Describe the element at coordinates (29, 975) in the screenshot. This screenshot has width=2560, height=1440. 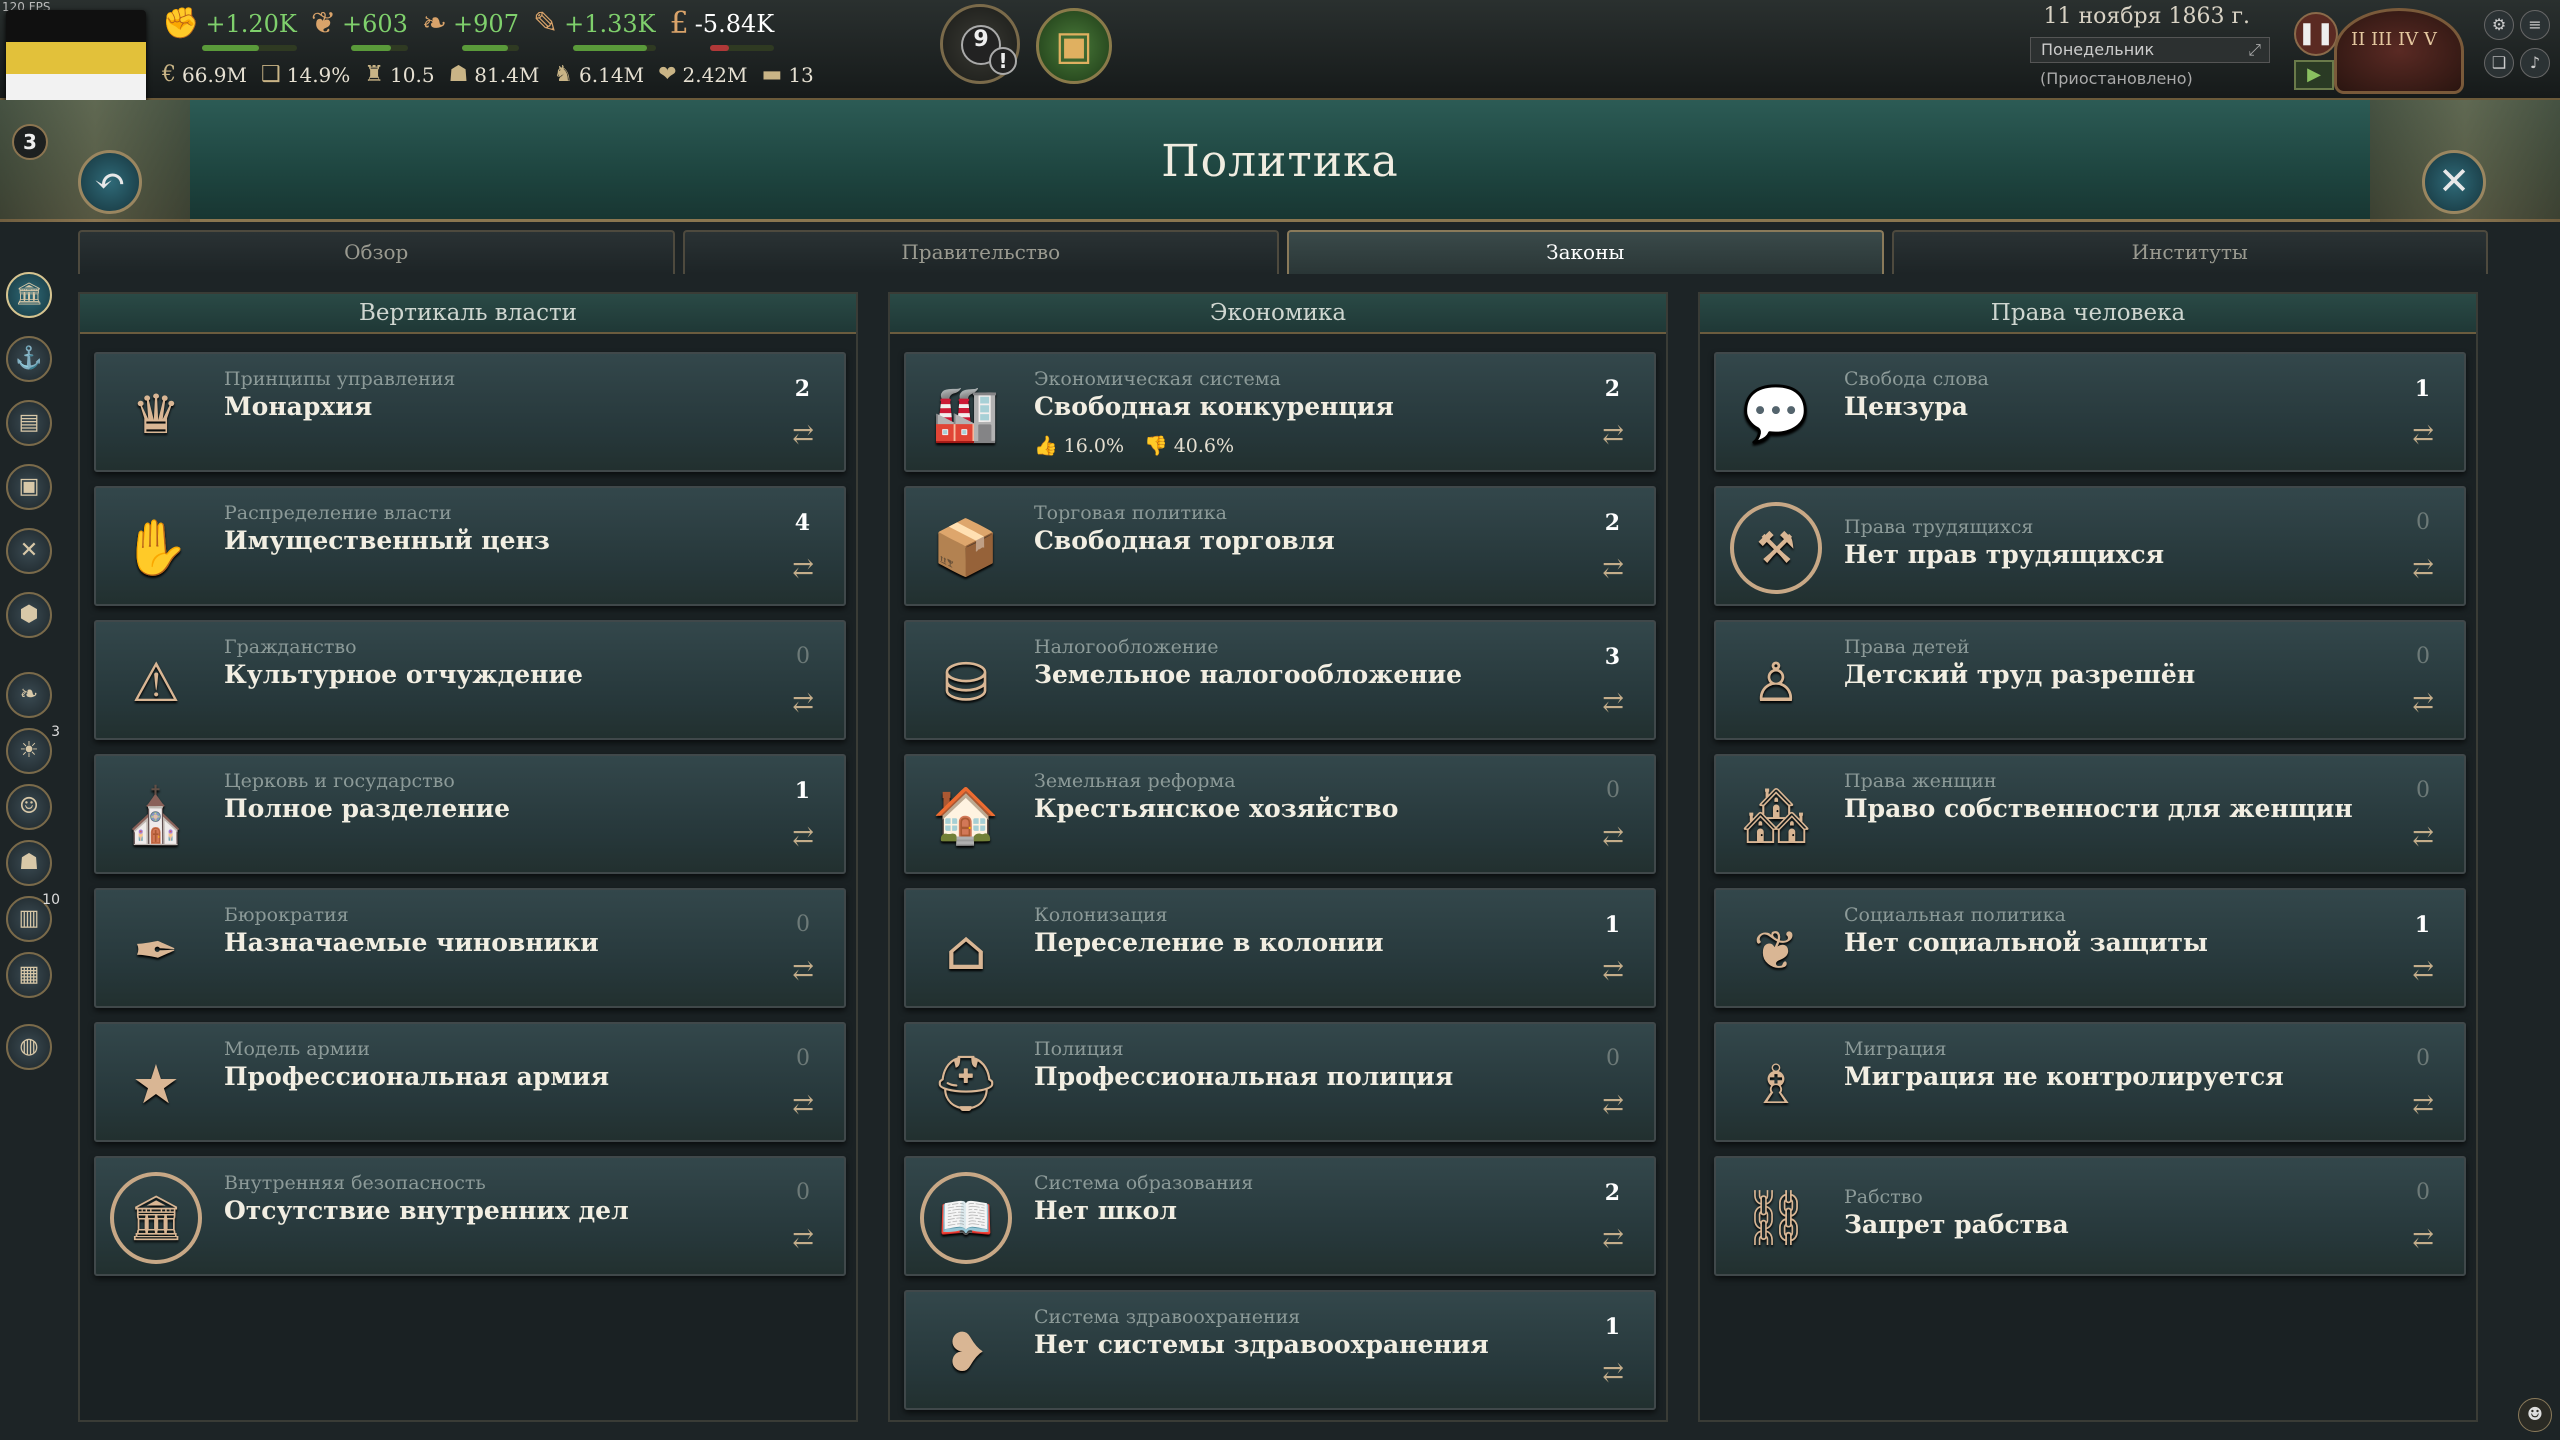
I see `outliner-icon: ▦` at that location.